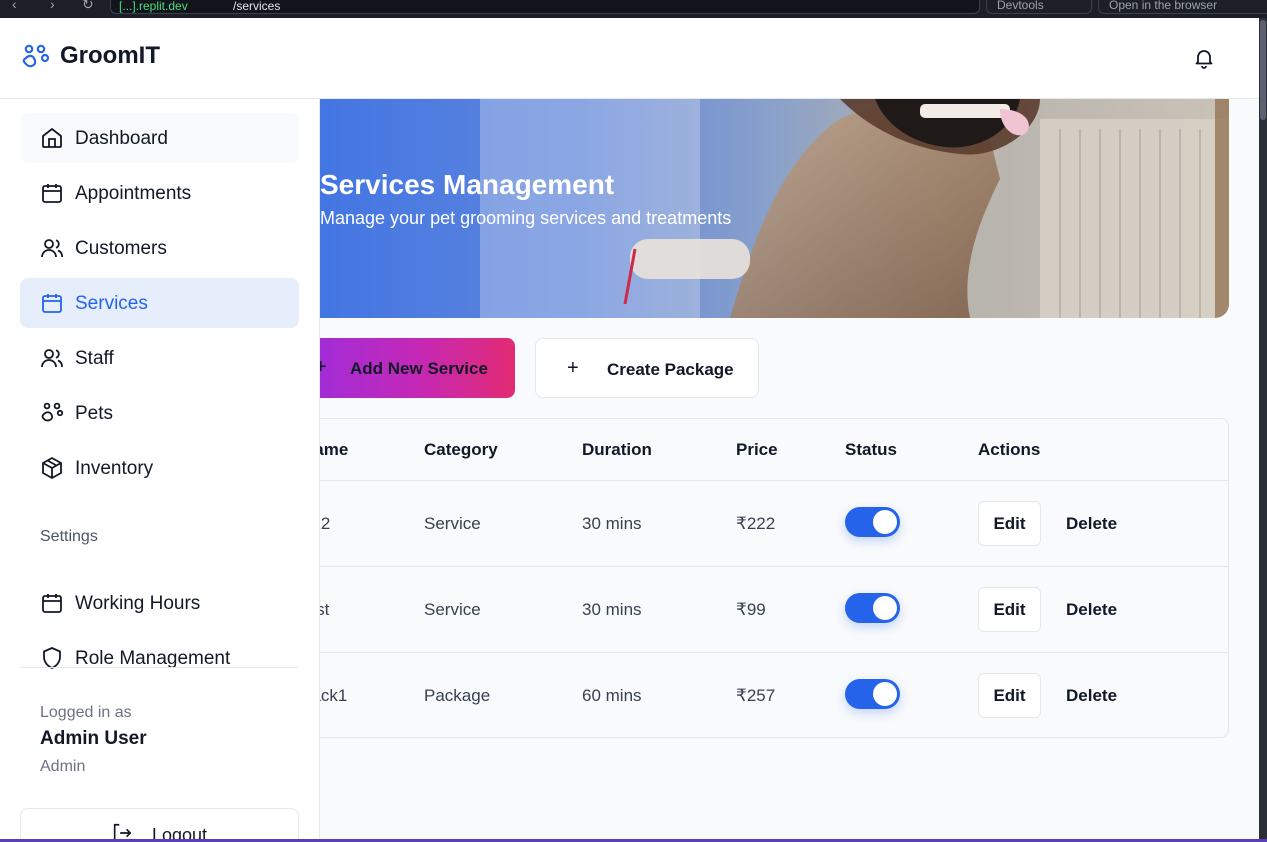 Image resolution: width=1267 pixels, height=842 pixels. Describe the element at coordinates (1263, 430) in the screenshot. I see `scrollbar` at that location.